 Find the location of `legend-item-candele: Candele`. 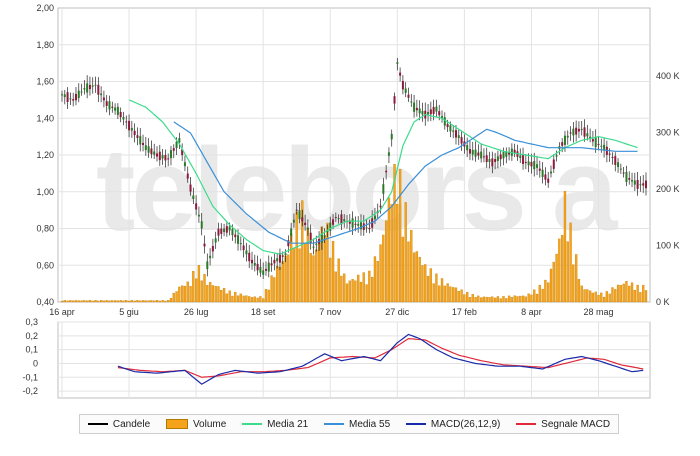

legend-item-candele: Candele is located at coordinates (119, 424).